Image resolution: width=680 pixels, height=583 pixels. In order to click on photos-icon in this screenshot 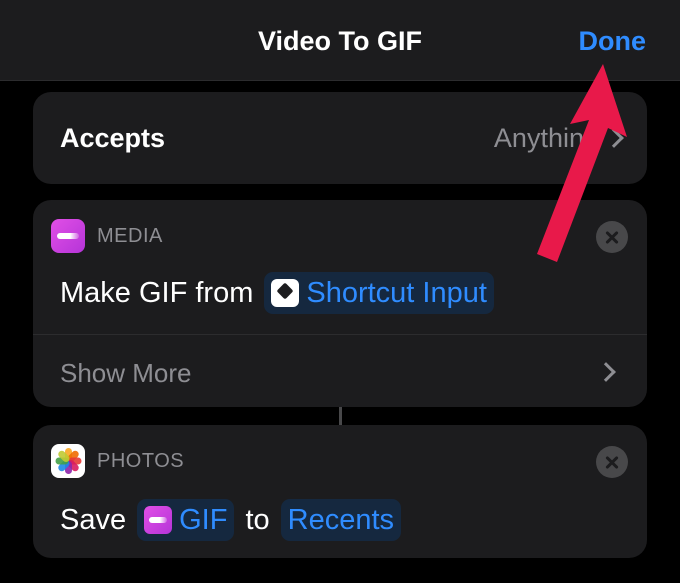, I will do `click(68, 461)`.